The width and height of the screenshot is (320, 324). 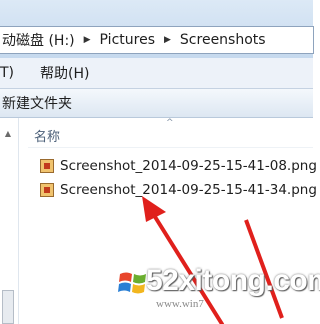 What do you see at coordinates (47, 135) in the screenshot?
I see `column-header-name: 名称` at bounding box center [47, 135].